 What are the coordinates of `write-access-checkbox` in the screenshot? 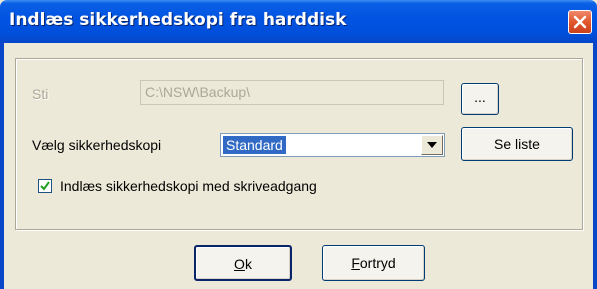 It's located at (45, 186).